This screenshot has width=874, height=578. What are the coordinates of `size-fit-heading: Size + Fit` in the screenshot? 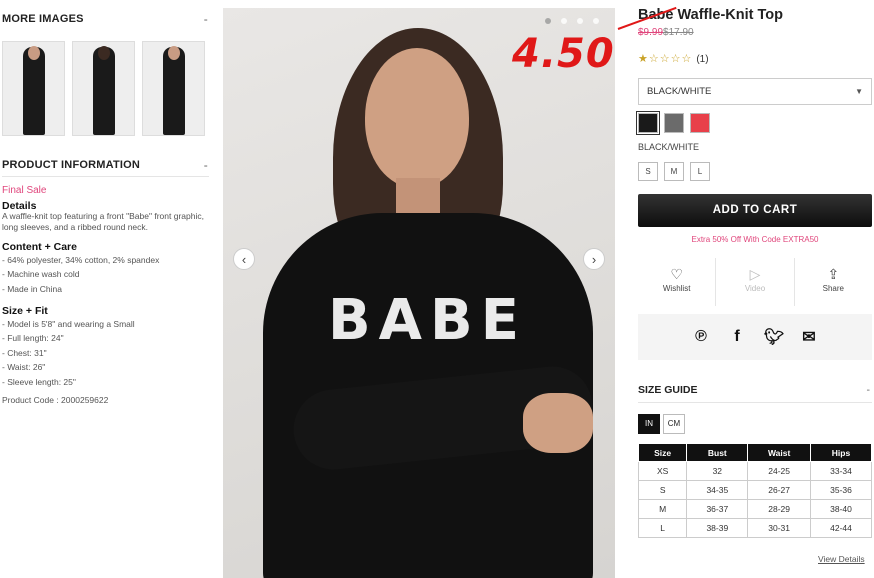 It's located at (25, 311).